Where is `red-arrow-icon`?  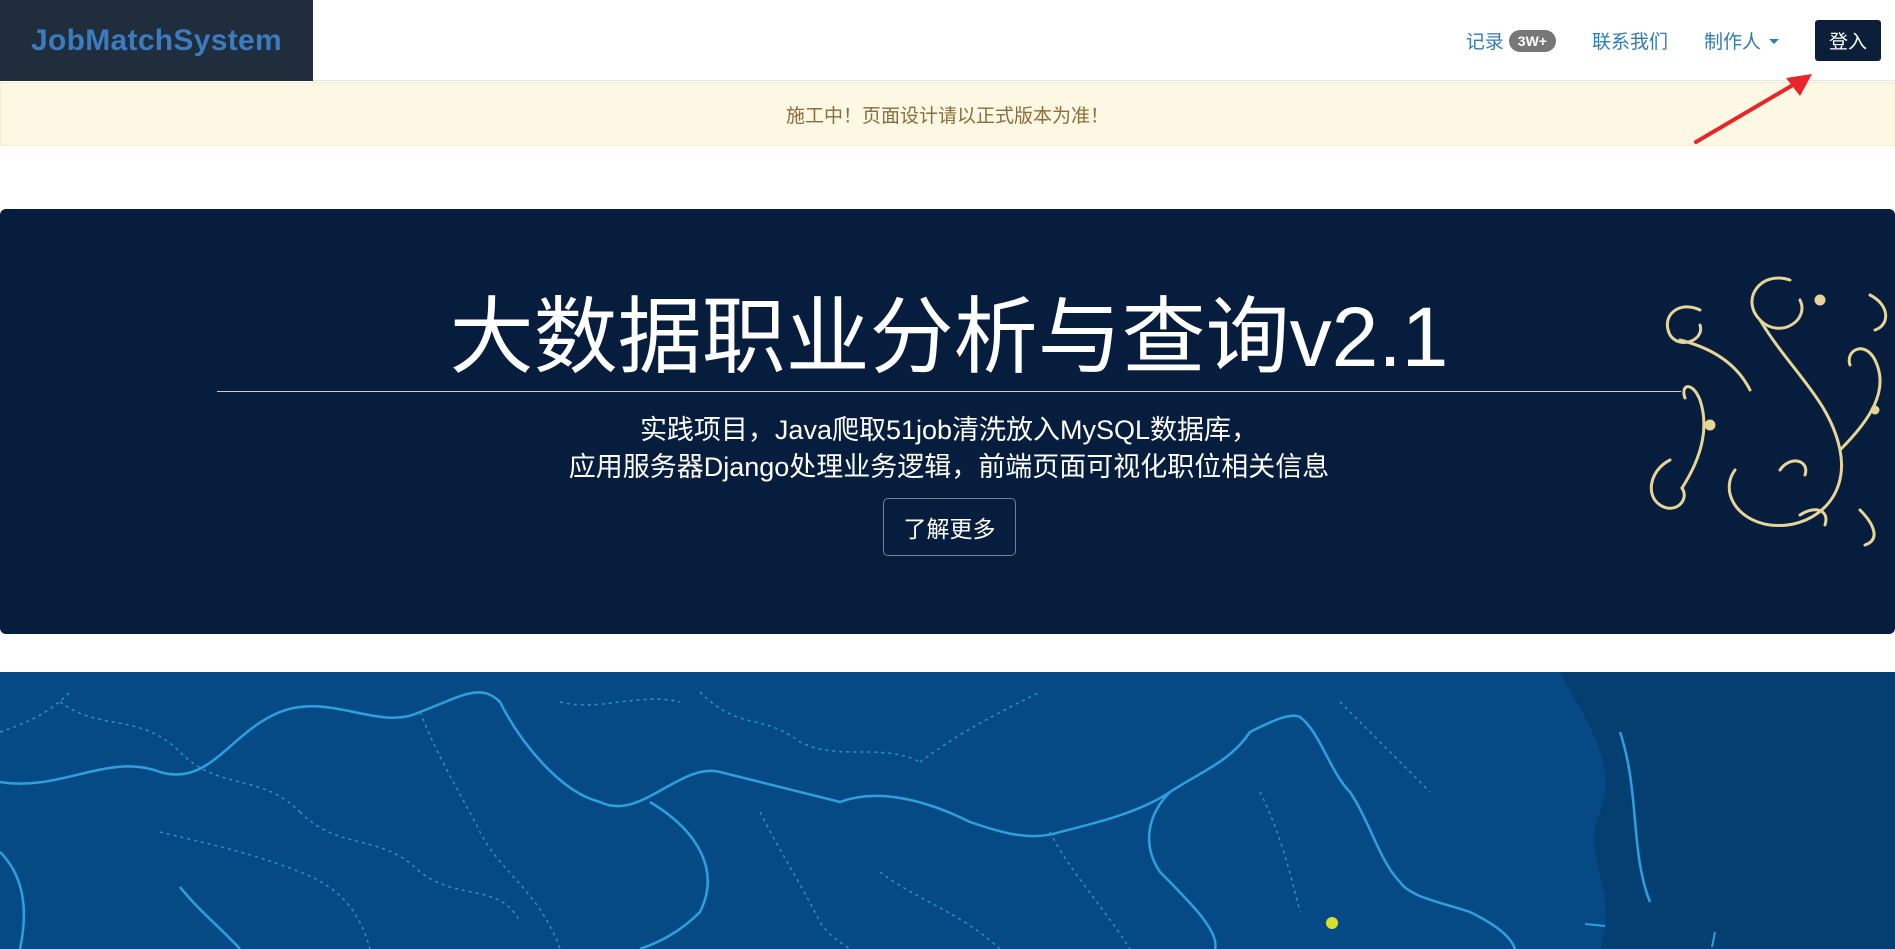
red-arrow-icon is located at coordinates (1753, 109).